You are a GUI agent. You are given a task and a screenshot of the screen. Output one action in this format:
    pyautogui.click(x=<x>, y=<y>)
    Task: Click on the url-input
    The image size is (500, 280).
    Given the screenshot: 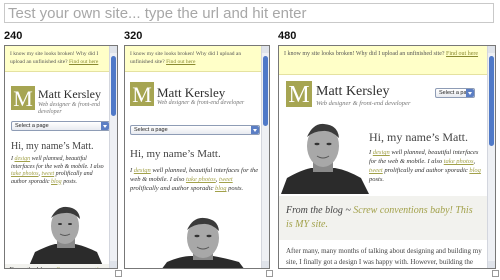 What is the action you would take?
    pyautogui.click(x=249, y=13)
    